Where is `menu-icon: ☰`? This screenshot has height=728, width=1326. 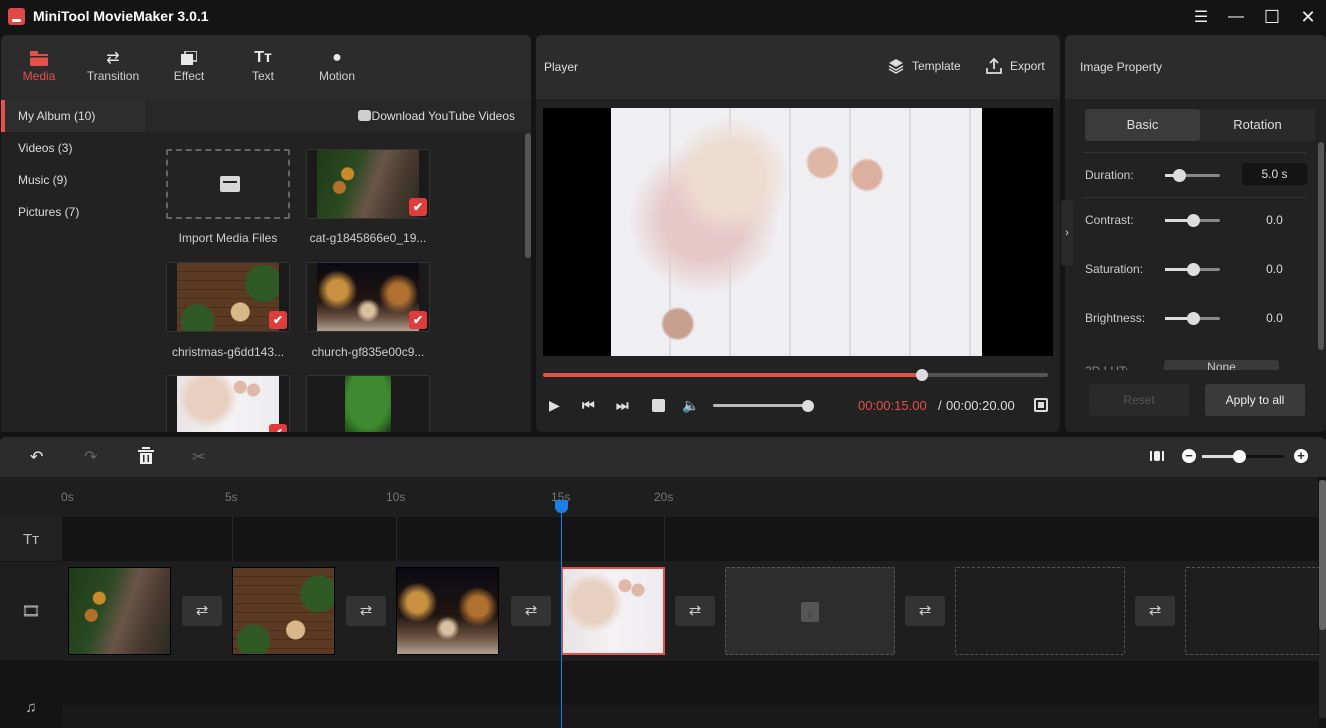 menu-icon: ☰ is located at coordinates (1201, 17).